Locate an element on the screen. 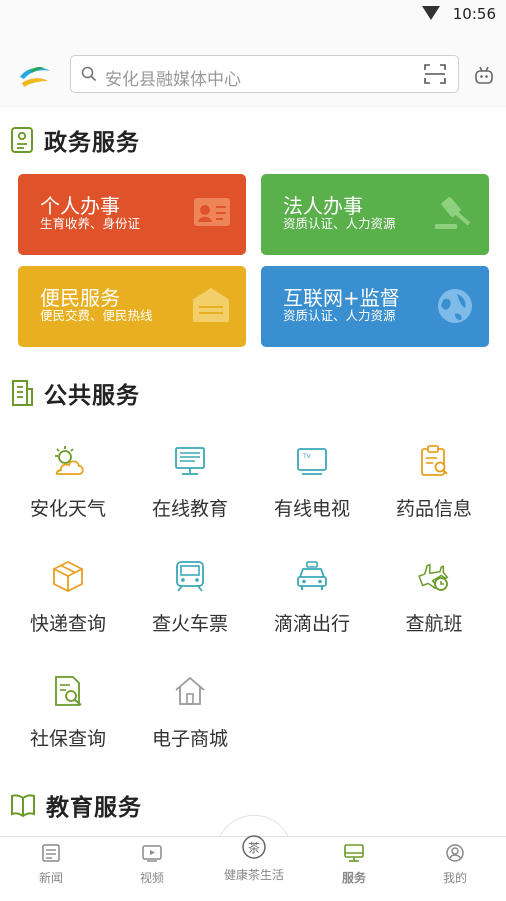 This screenshot has width=506, height=901. monitor-icon is located at coordinates (190, 461).